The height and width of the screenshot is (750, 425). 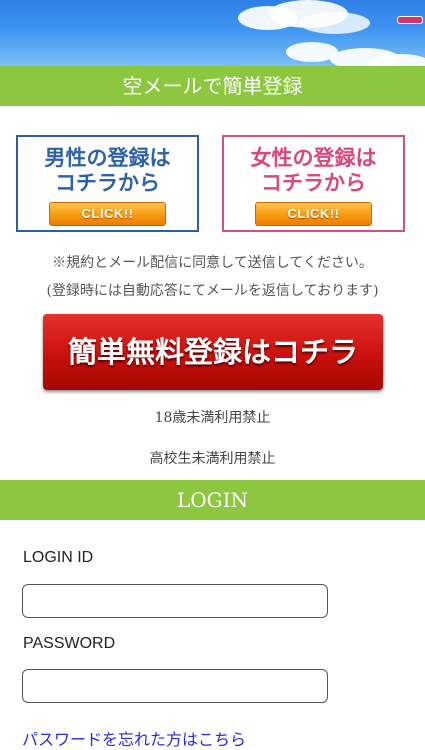 What do you see at coordinates (313, 214) in the screenshot?
I see `female-click-button: CLICK!!` at bounding box center [313, 214].